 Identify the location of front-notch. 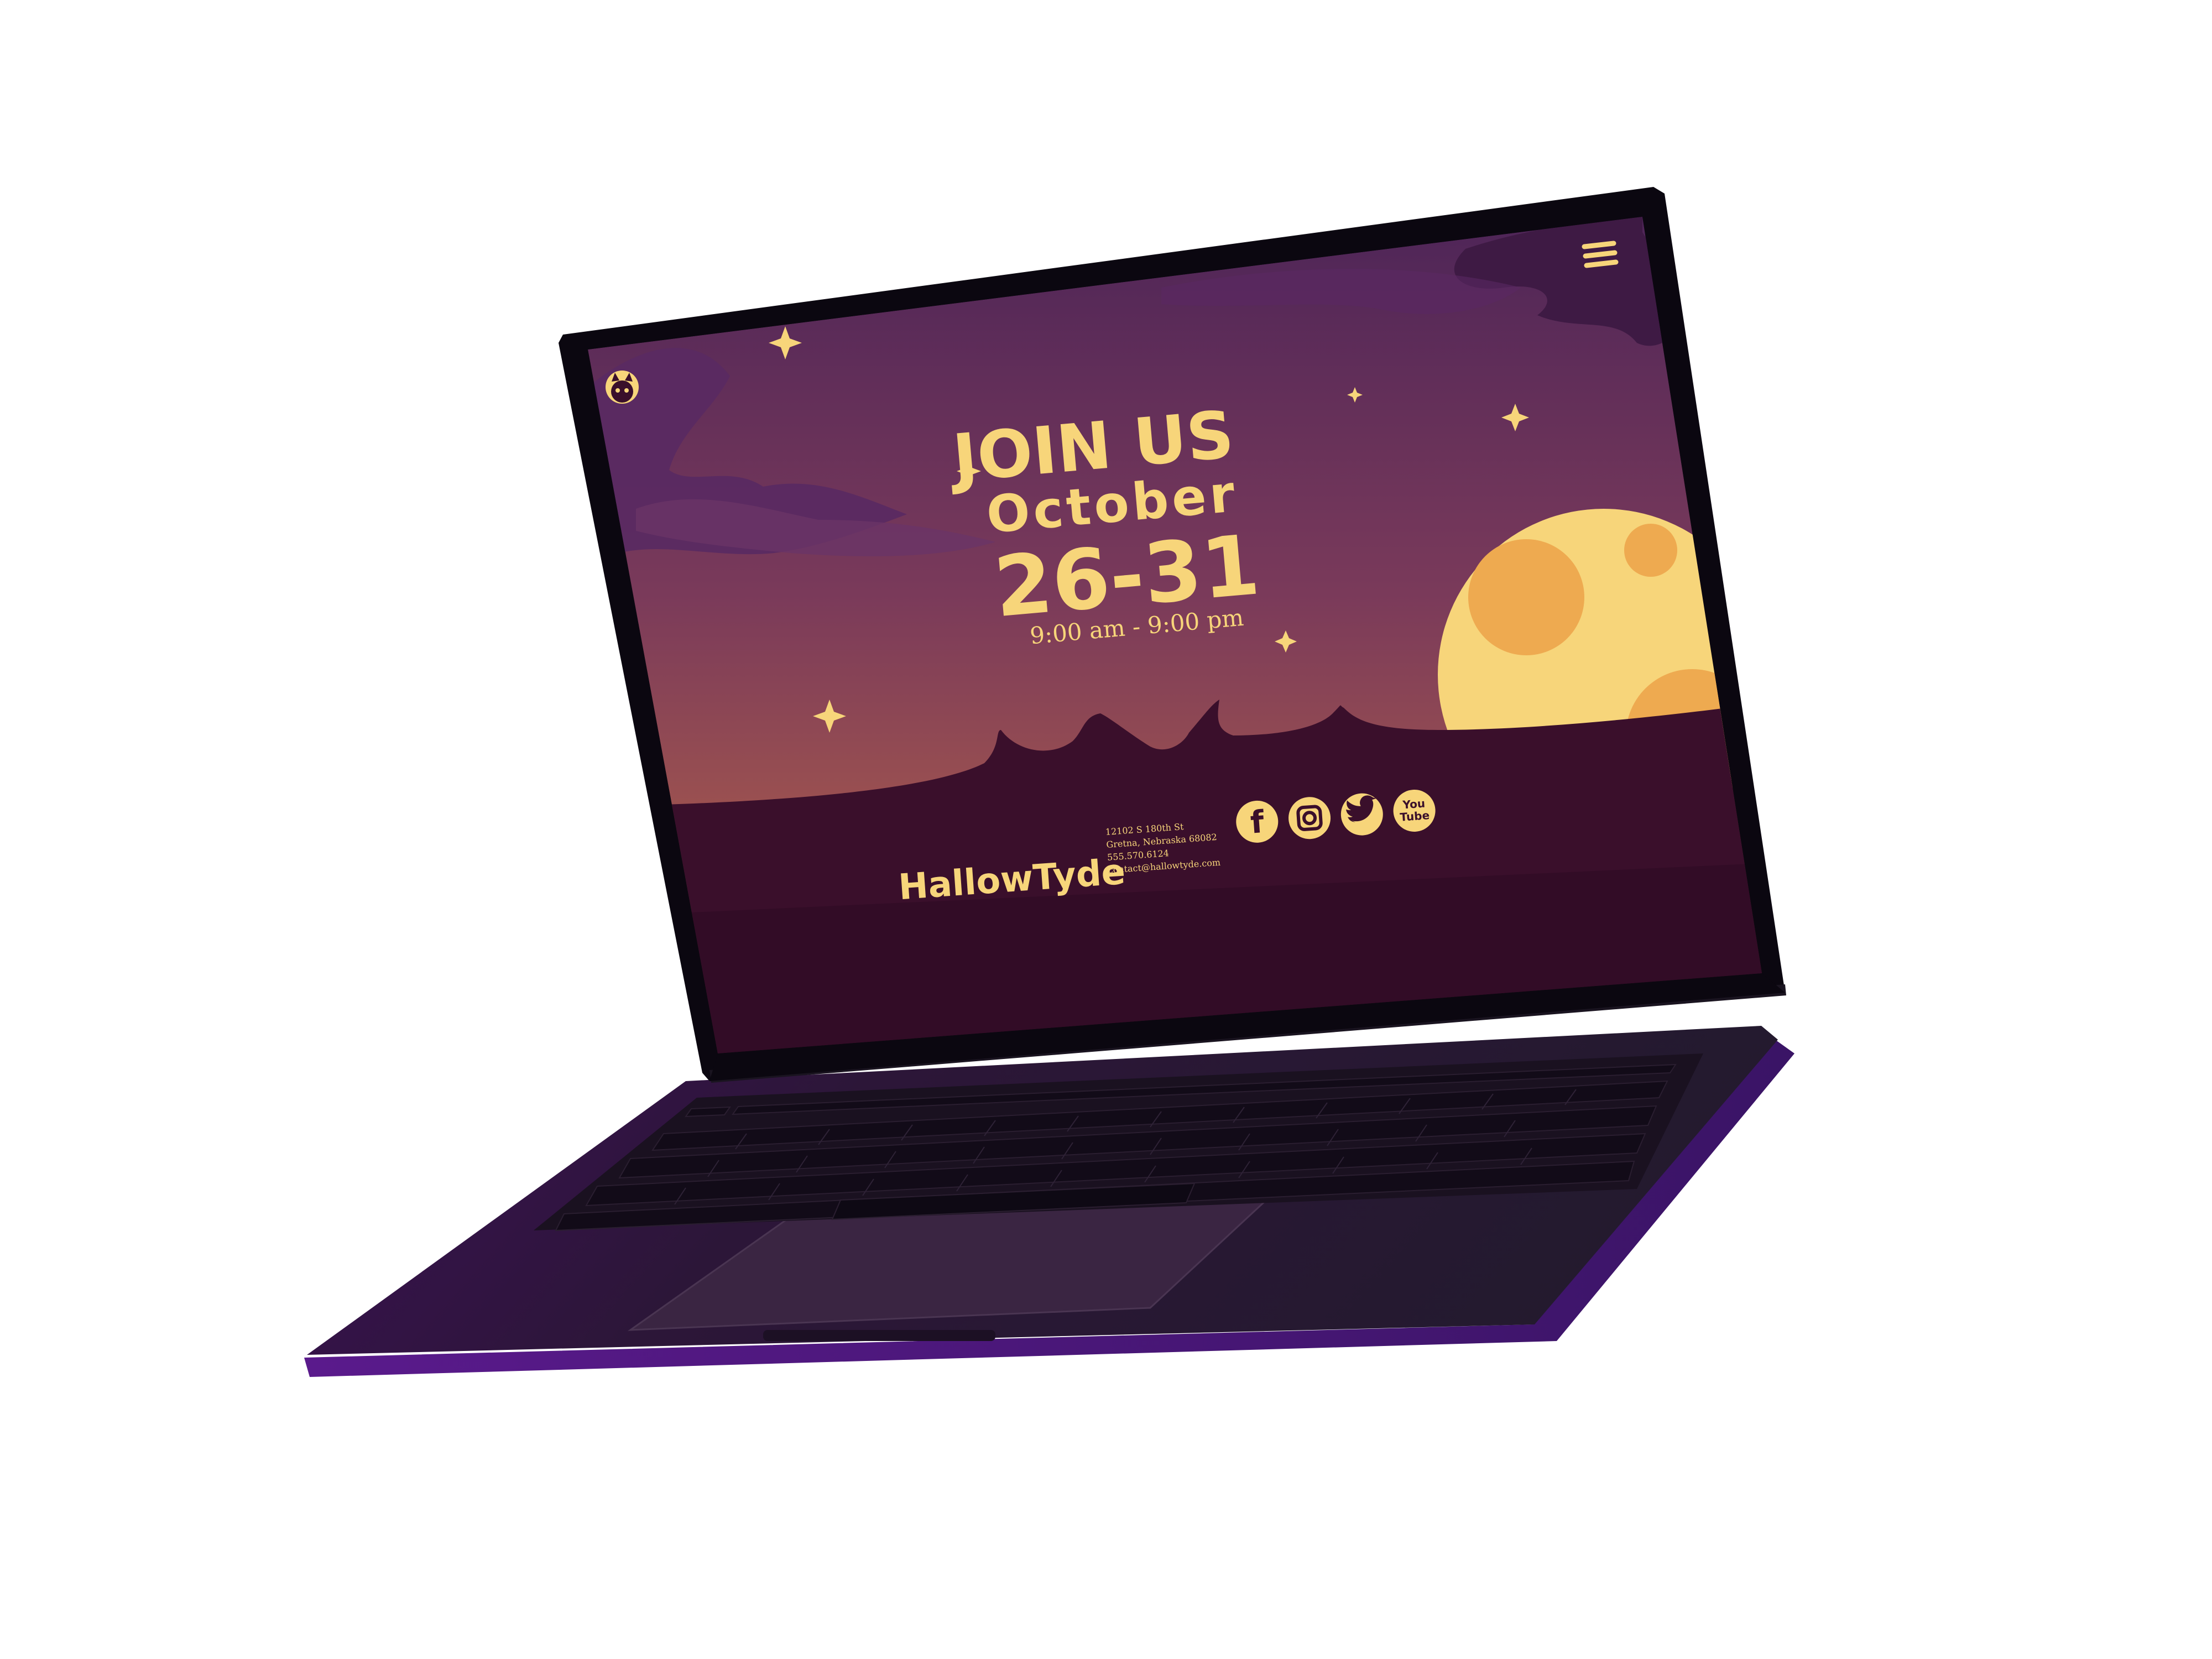
(879, 1335).